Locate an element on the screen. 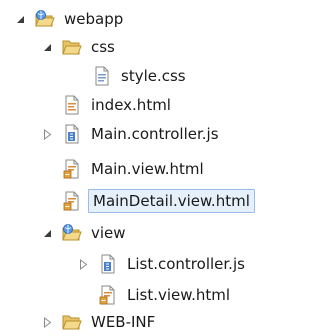 The width and height of the screenshot is (320, 336). tree-node-list-view-html: List.view.html is located at coordinates (165, 295).